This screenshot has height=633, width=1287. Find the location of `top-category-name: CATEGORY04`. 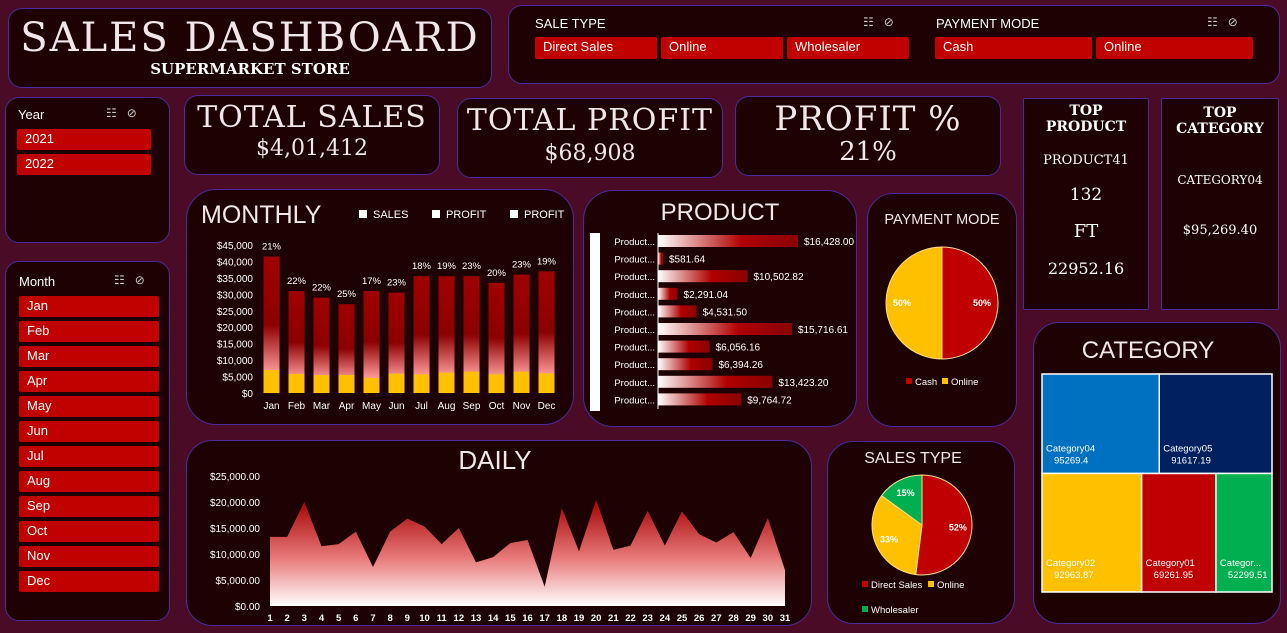

top-category-name: CATEGORY04 is located at coordinates (1220, 180).